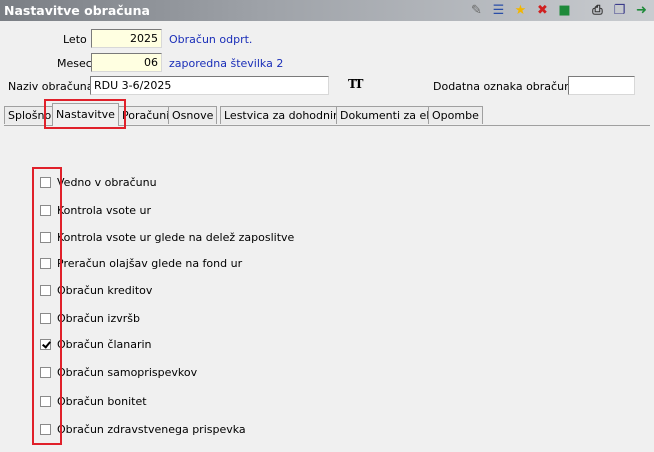 This screenshot has height=452, width=654. What do you see at coordinates (387, 115) in the screenshot?
I see `tab-dokumenti: Dokumenti za eR` at bounding box center [387, 115].